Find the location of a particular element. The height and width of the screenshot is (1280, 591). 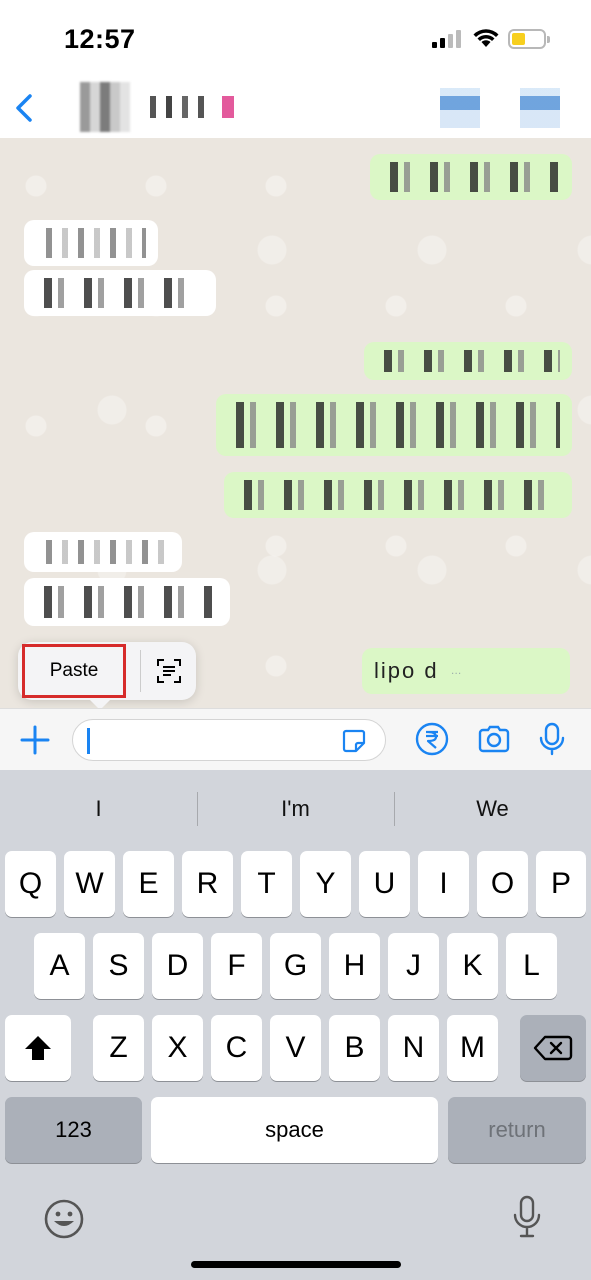

message-text: lipo d is located at coordinates (406, 670).